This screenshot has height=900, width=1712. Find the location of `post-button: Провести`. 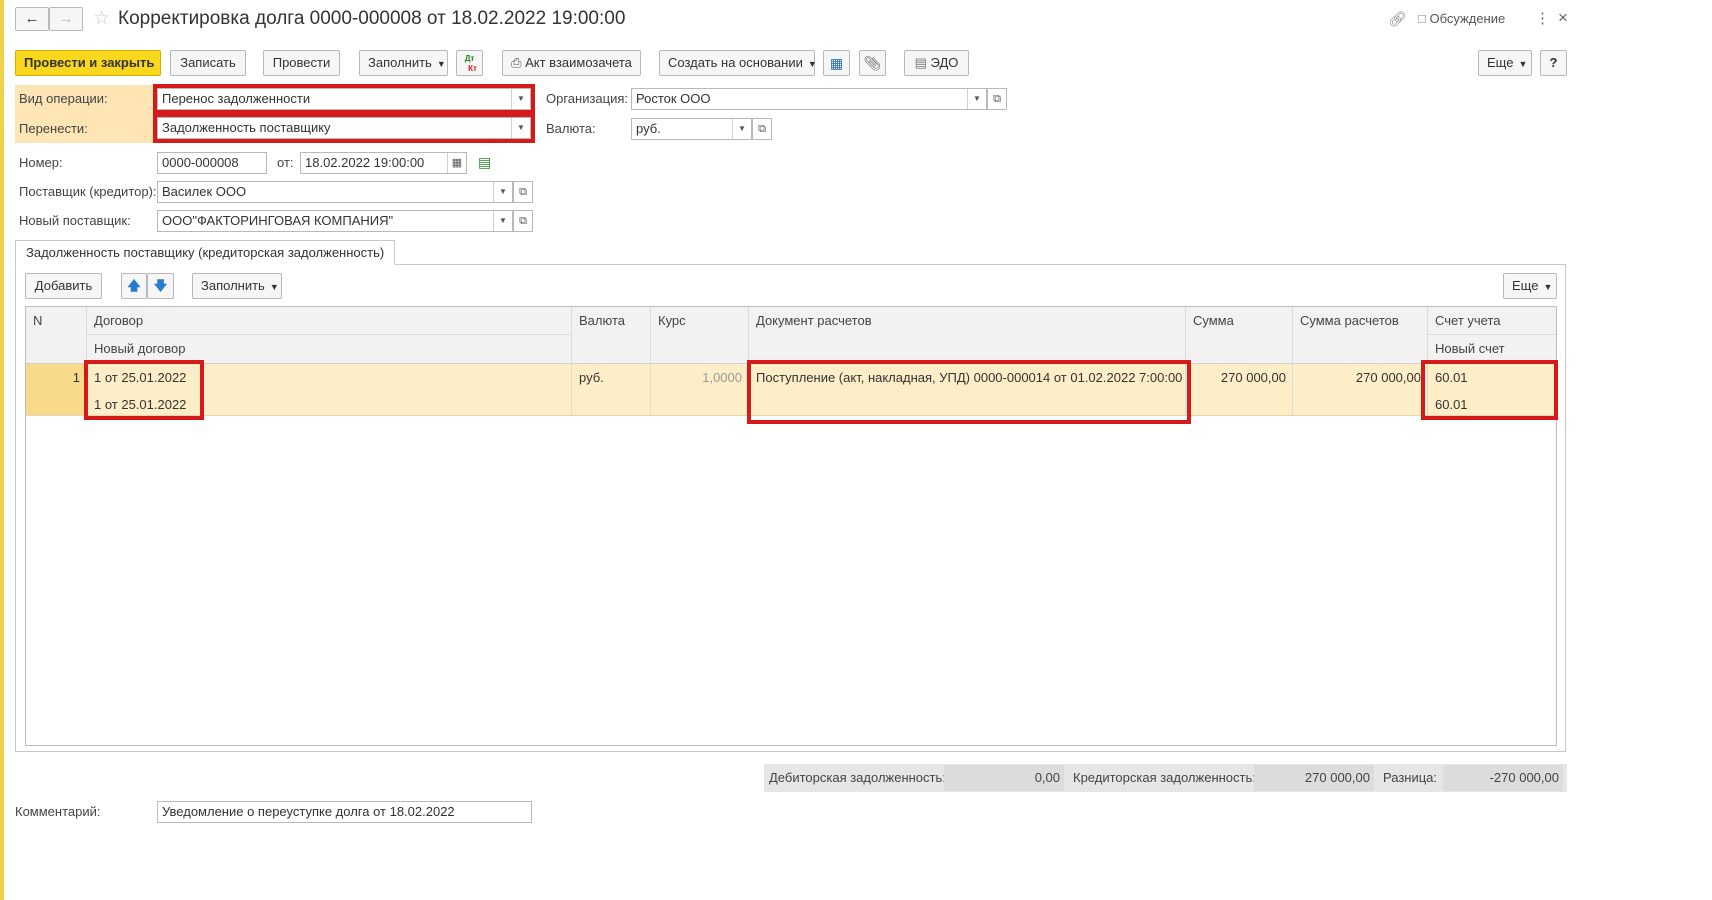

post-button: Провести is located at coordinates (301, 63).